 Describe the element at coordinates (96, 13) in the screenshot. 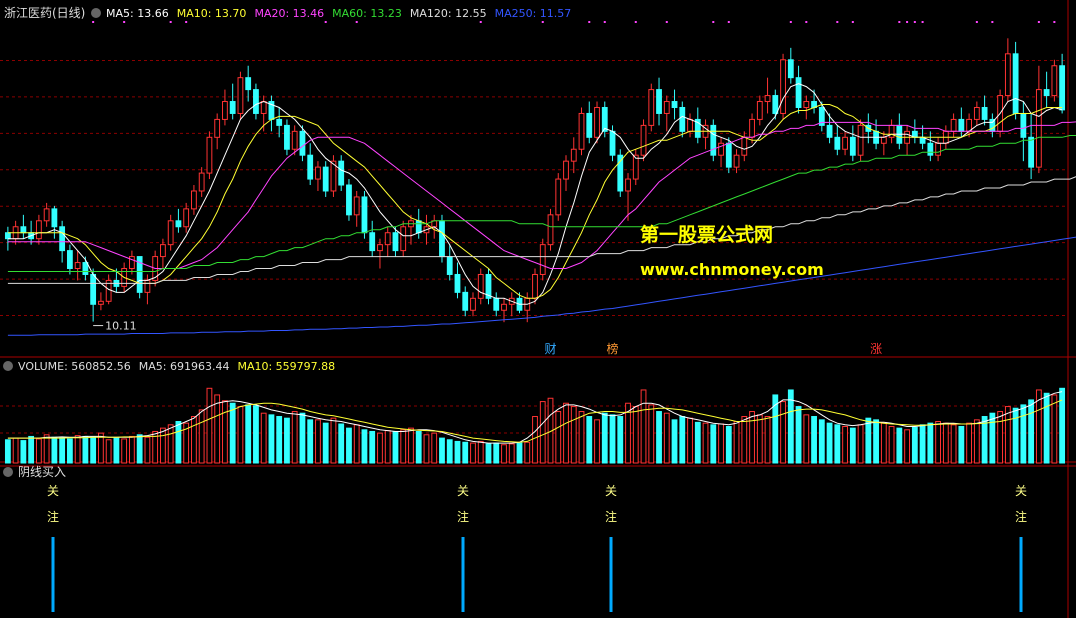

I see `price-header-toggle-icon` at that location.